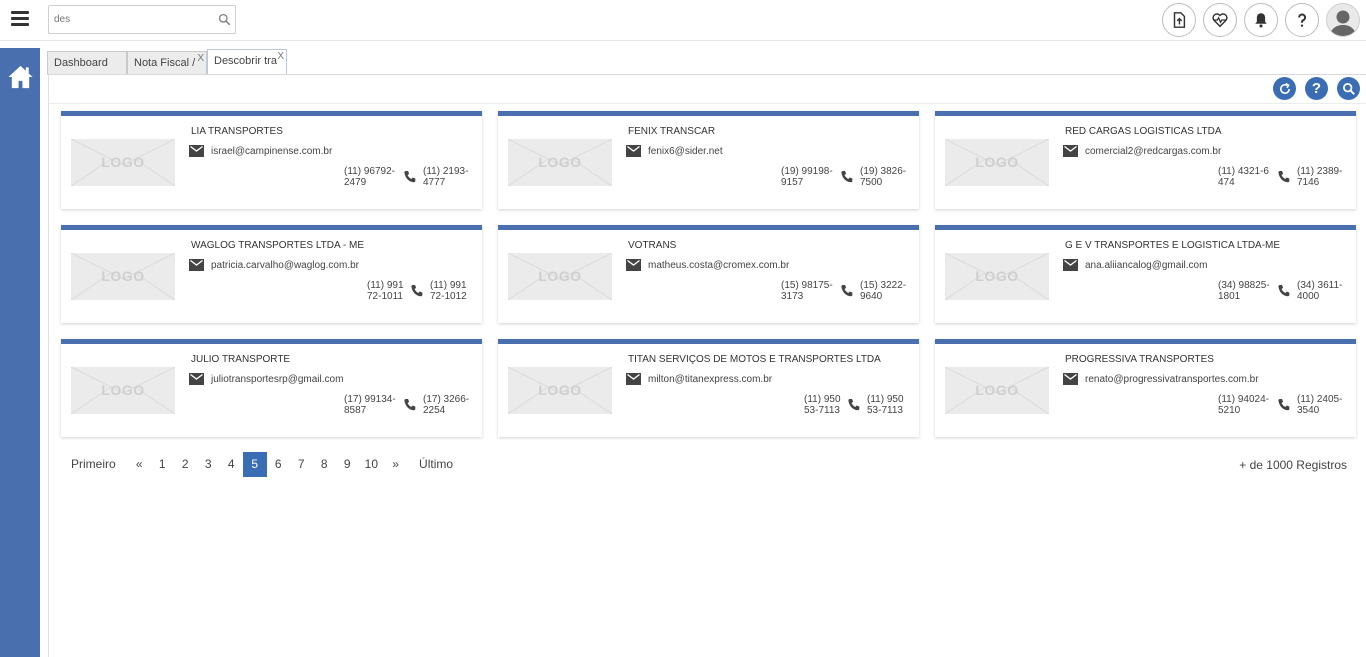 Image resolution: width=1366 pixels, height=657 pixels. I want to click on page-link: 2, so click(185, 464).